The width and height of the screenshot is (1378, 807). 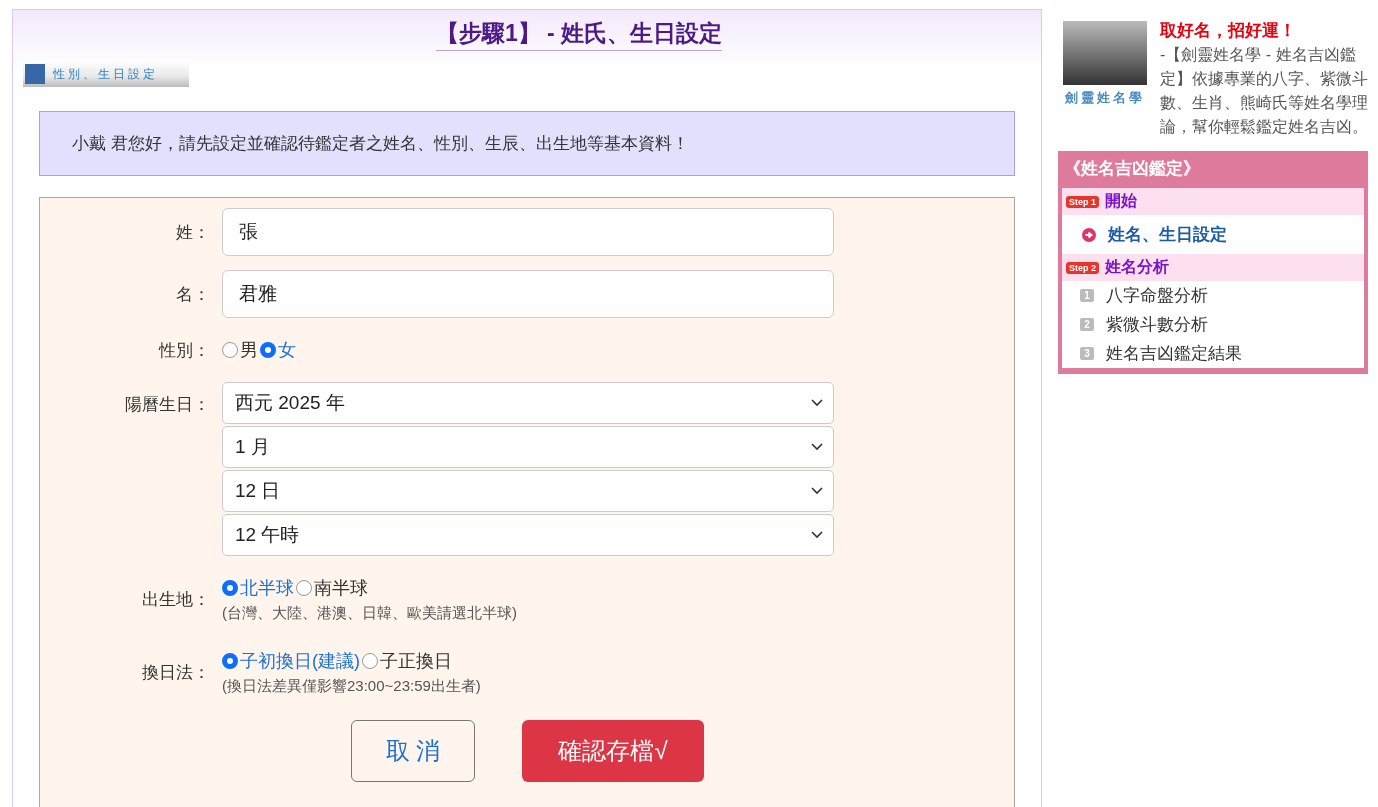 What do you see at coordinates (1121, 201) in the screenshot?
I see `step-title: 開始` at bounding box center [1121, 201].